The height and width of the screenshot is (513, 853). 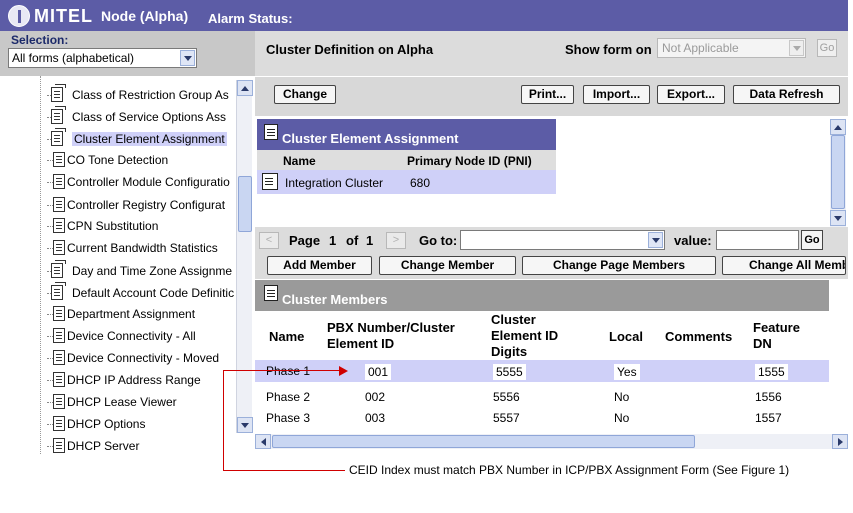 What do you see at coordinates (757, 240) in the screenshot?
I see `value-input` at bounding box center [757, 240].